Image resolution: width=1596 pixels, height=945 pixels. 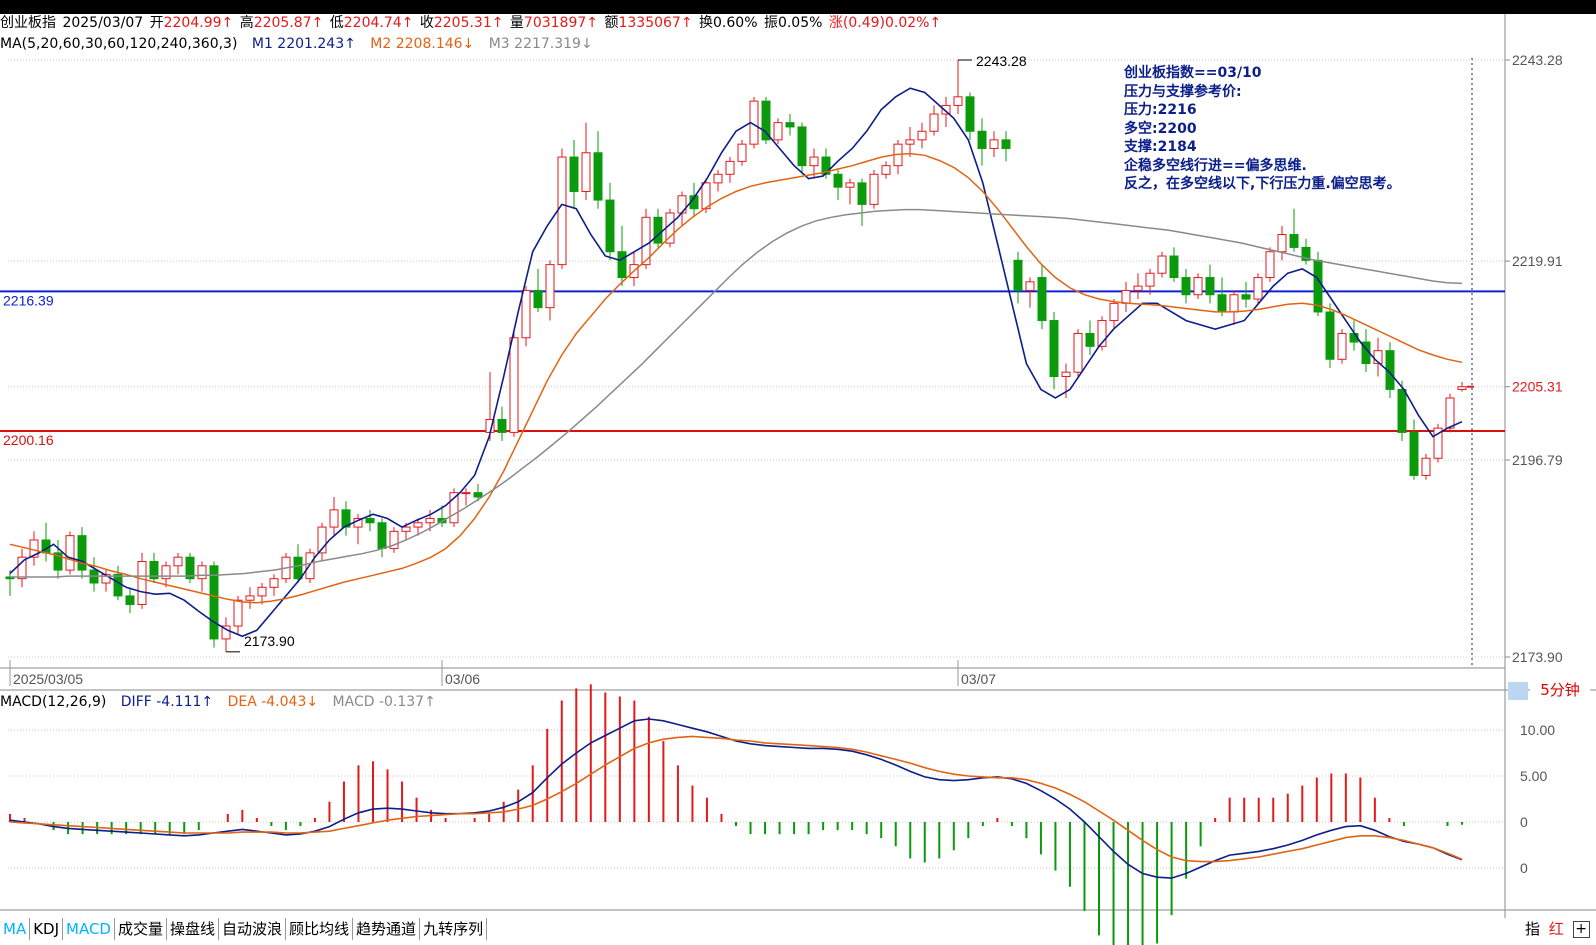 What do you see at coordinates (1537, 60) in the screenshot?
I see `y-tick-label: 2243.28` at bounding box center [1537, 60].